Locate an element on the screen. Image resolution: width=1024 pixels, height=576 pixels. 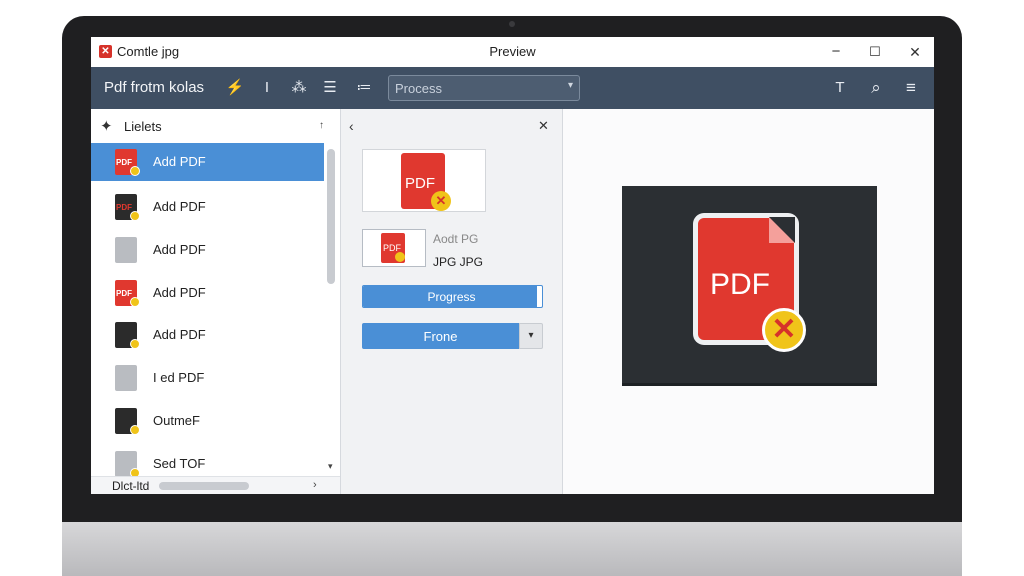
format-select-button: Frone is located at coordinates (440, 336).